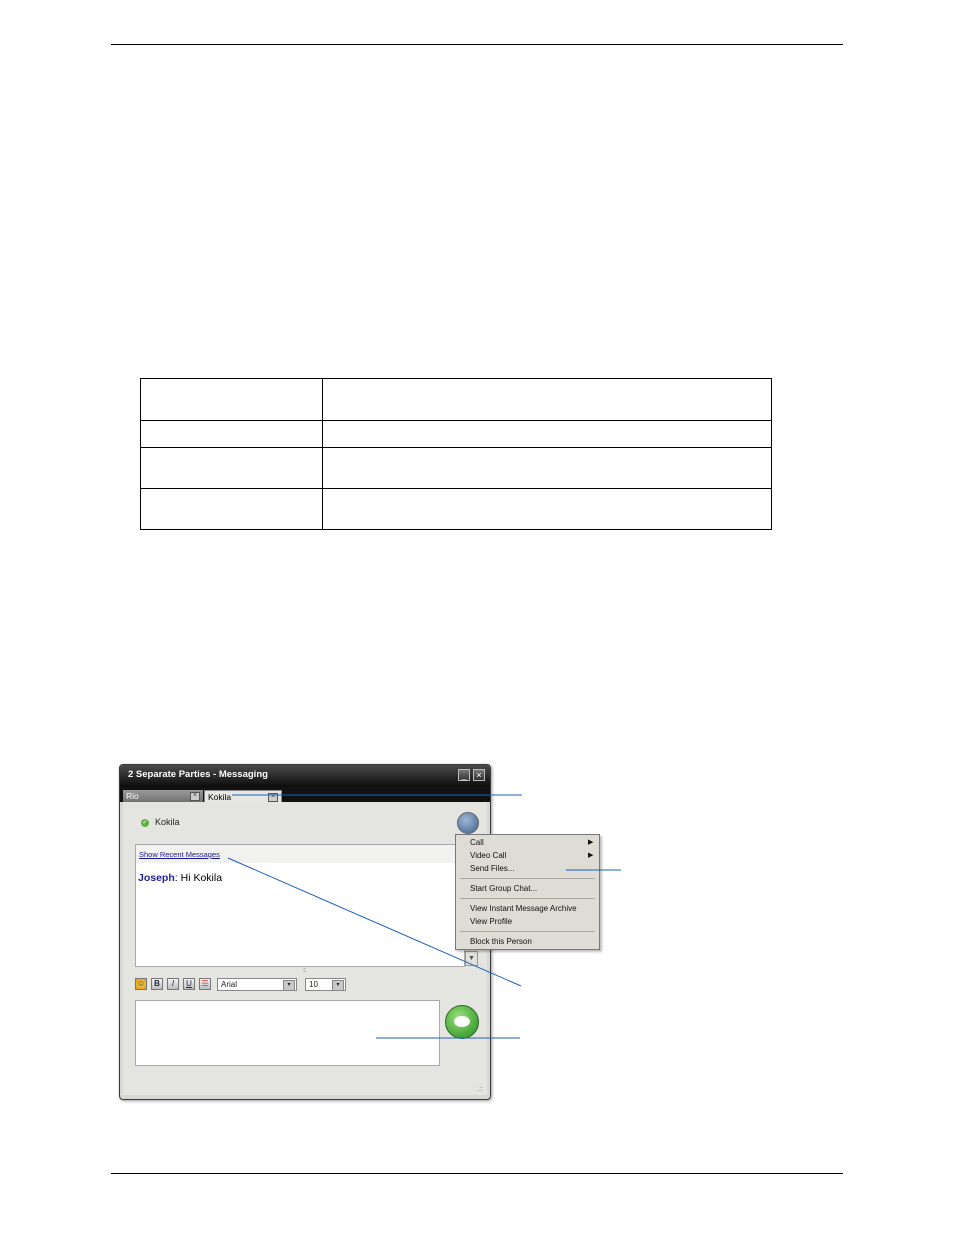 The height and width of the screenshot is (1235, 954). I want to click on callout-line-history, so click(374, 922).